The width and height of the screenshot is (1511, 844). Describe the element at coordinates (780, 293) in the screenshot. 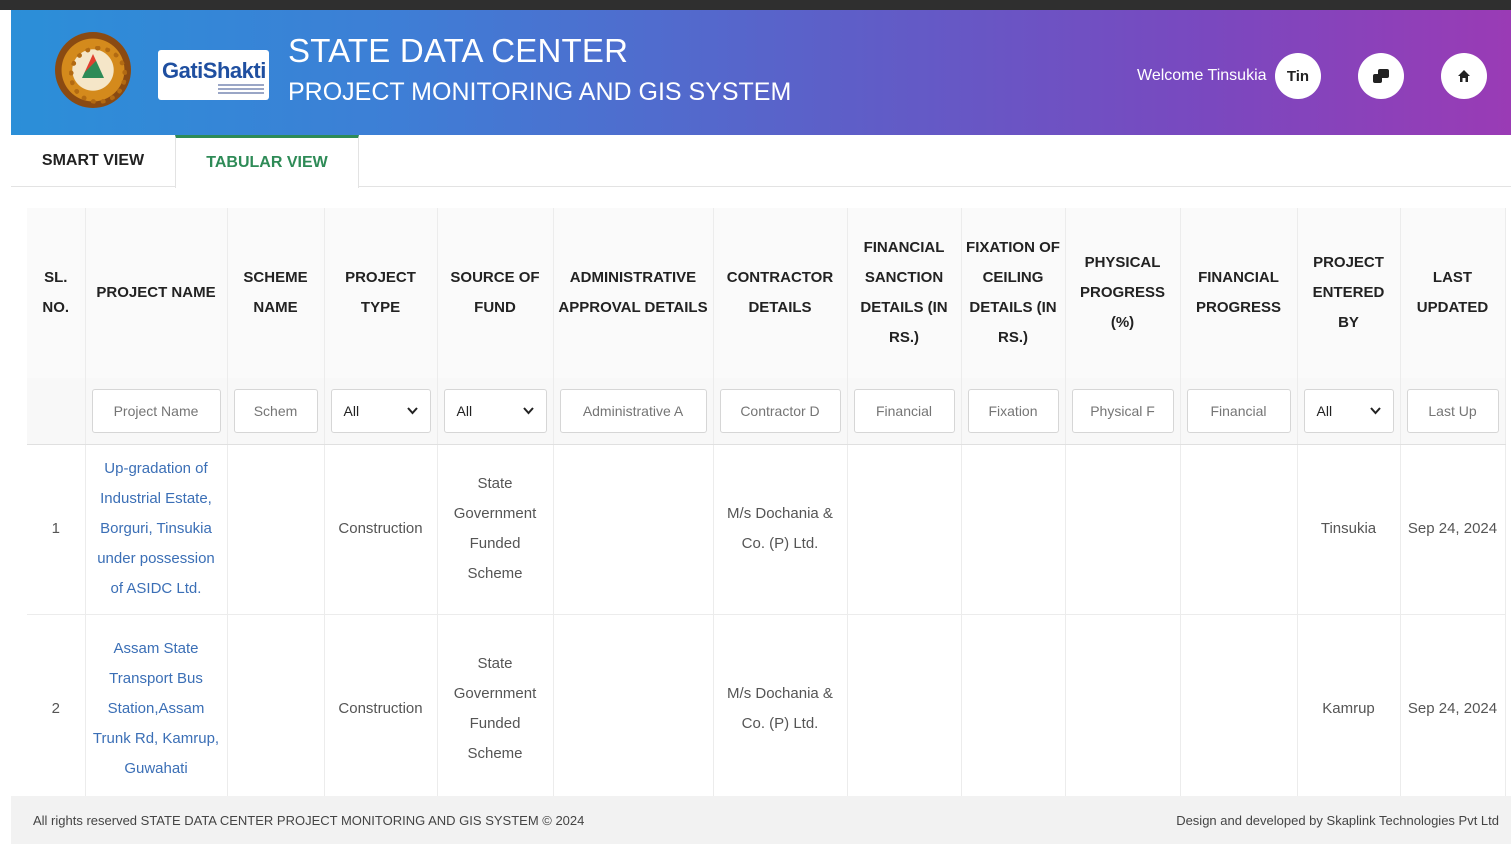

I see `col-contractor: CONTRACTOR DETAILS` at that location.